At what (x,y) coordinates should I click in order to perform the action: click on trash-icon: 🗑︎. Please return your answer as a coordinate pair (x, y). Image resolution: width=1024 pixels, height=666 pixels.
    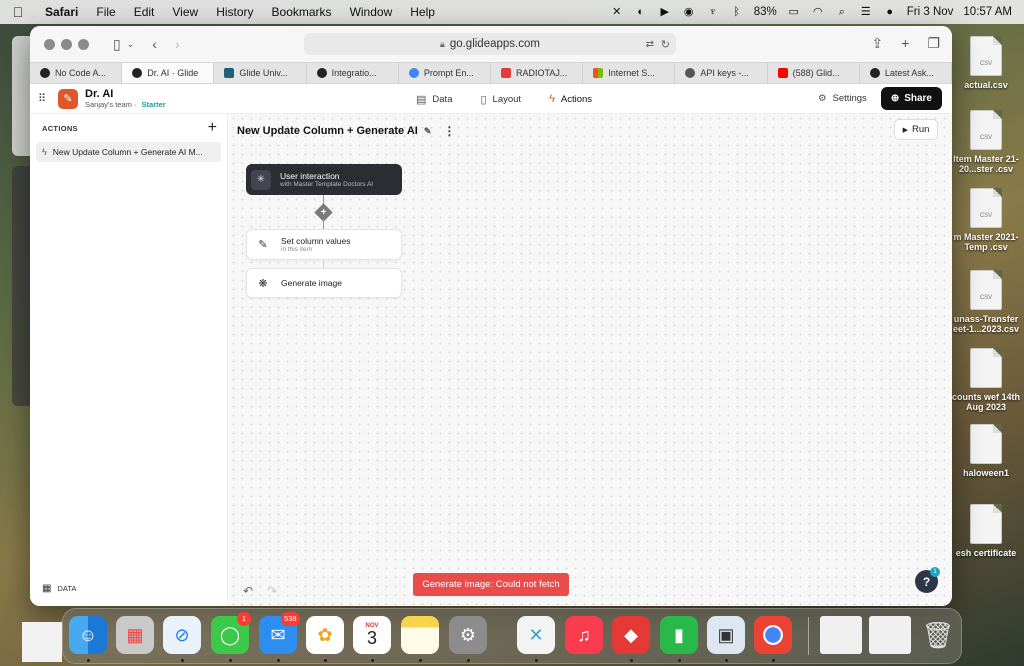
    Looking at the image, I should click on (938, 635).